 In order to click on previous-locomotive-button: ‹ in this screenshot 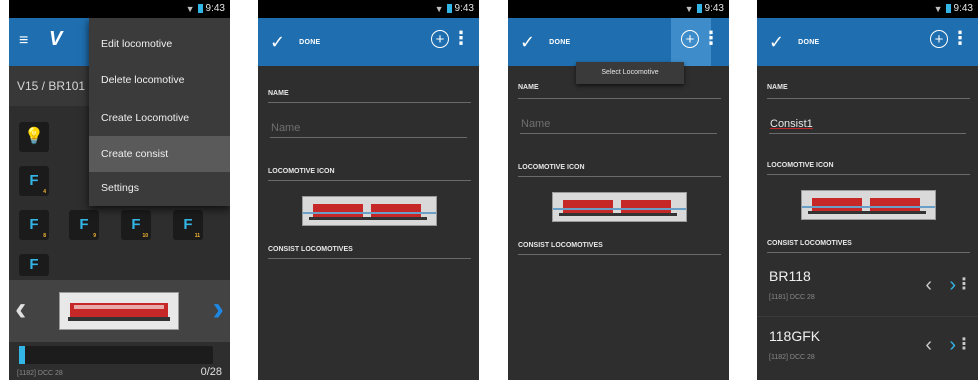, I will do `click(20, 309)`.